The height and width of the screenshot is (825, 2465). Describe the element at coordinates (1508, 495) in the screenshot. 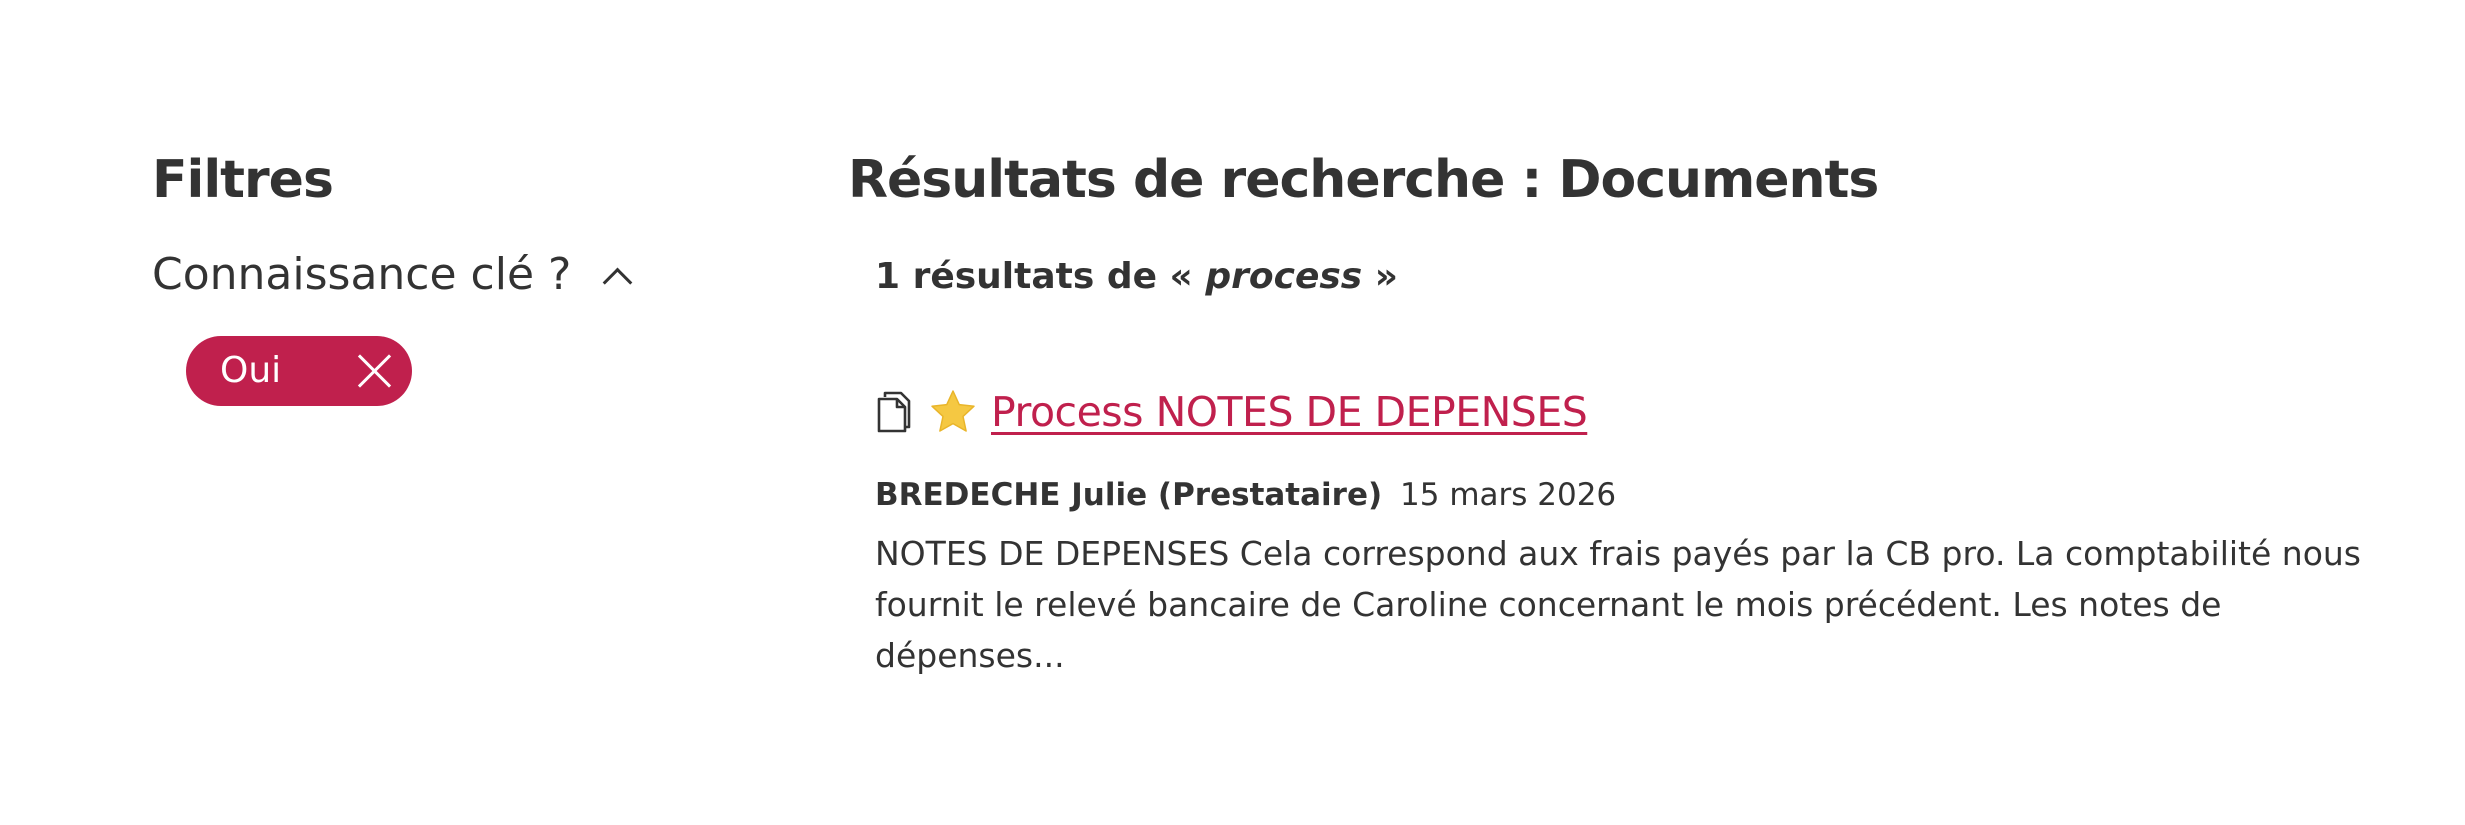

I see `result-date: 15 mars 2026` at that location.